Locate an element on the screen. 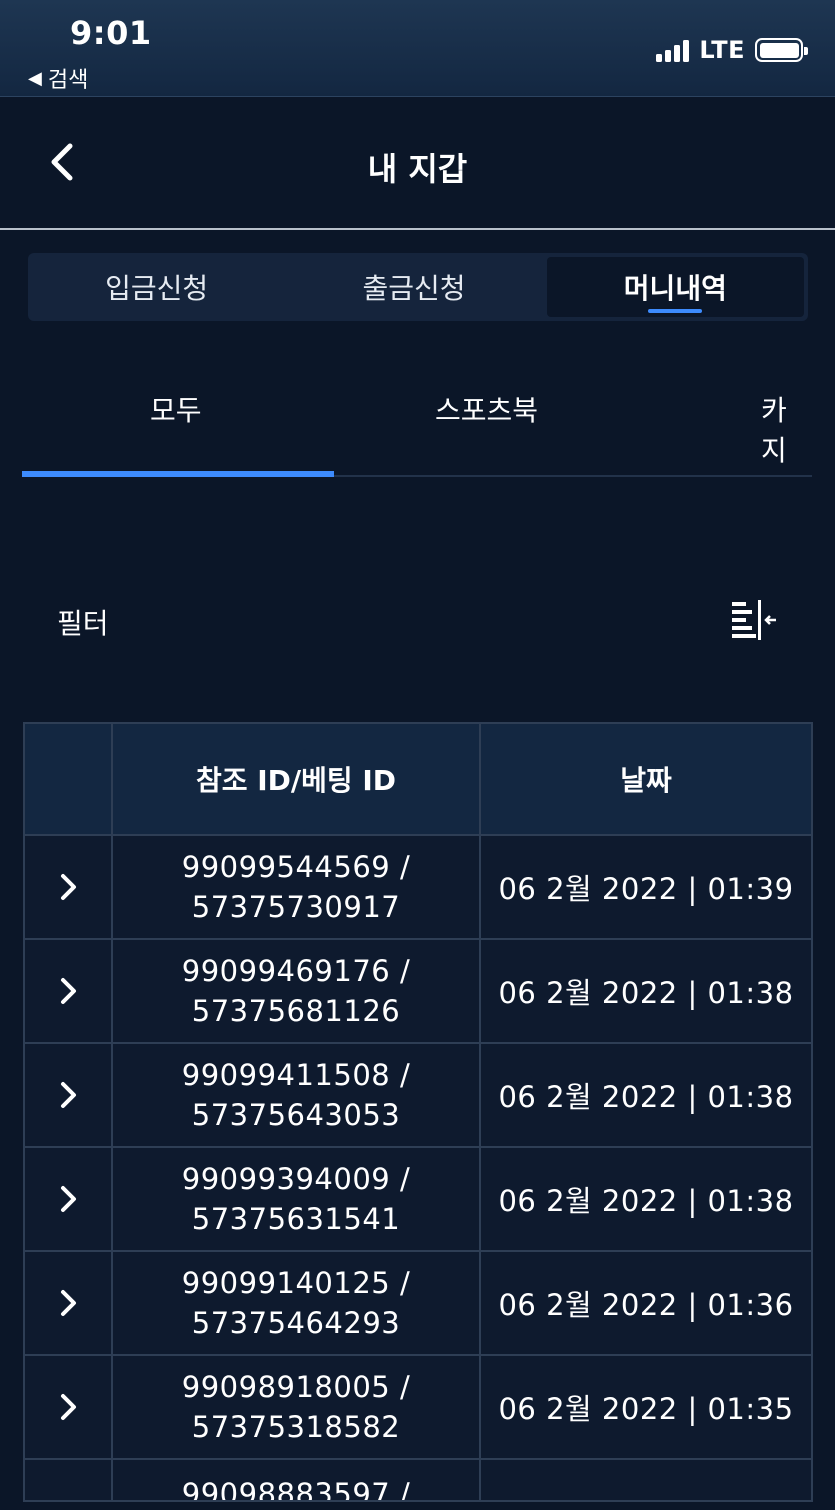 Image resolution: width=835 pixels, height=1510 pixels. ref-id: 99099394009 / is located at coordinates (296, 1179).